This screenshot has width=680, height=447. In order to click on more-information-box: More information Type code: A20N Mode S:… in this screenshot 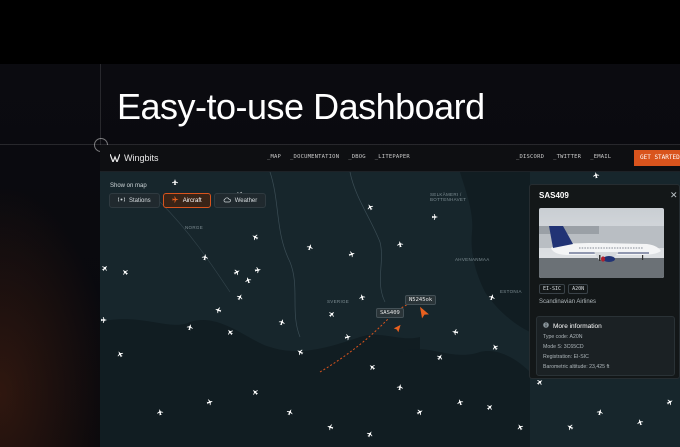, I will do `click(605, 346)`.